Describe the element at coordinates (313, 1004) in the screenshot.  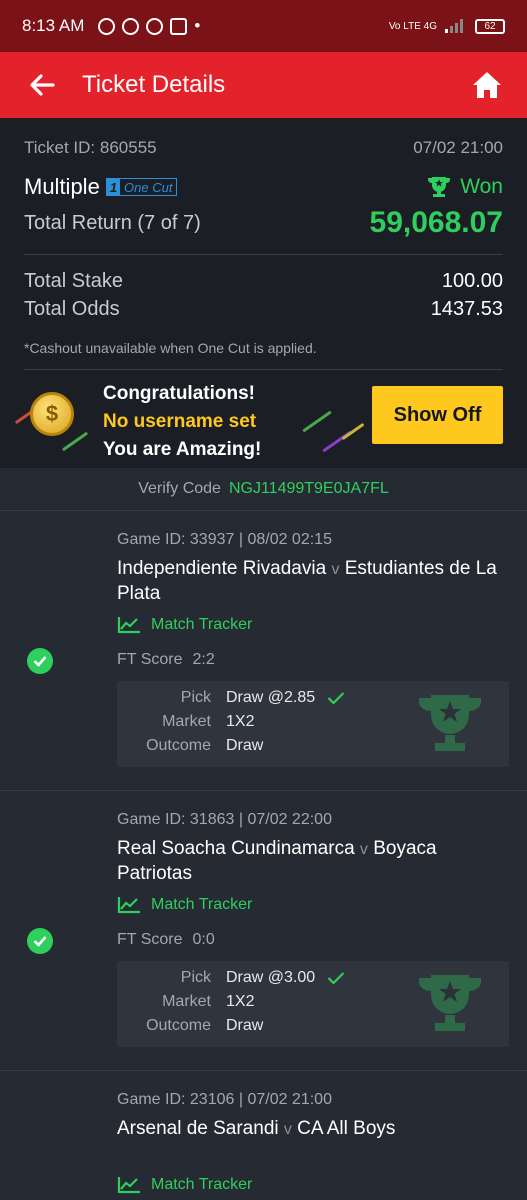
I see `pick-details: Pick Draw @3.00 Market 1X2 Outcome Draw` at that location.